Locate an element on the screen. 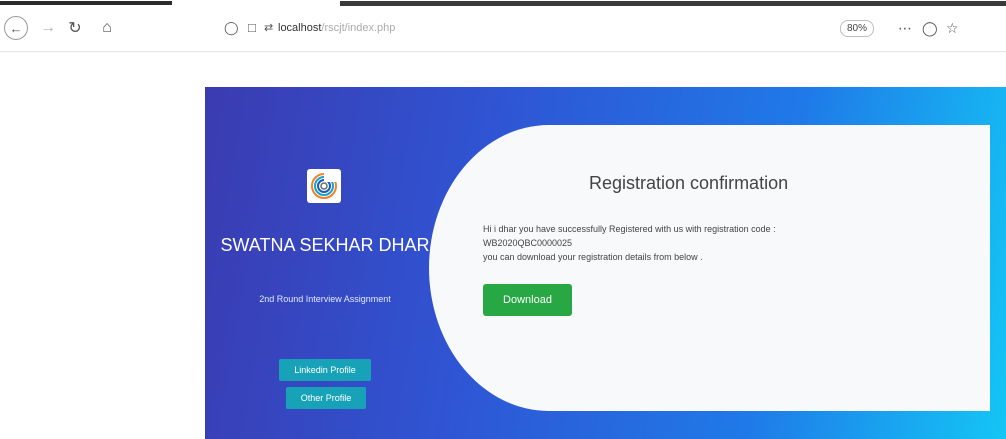  page-icon: □ is located at coordinates (252, 27).